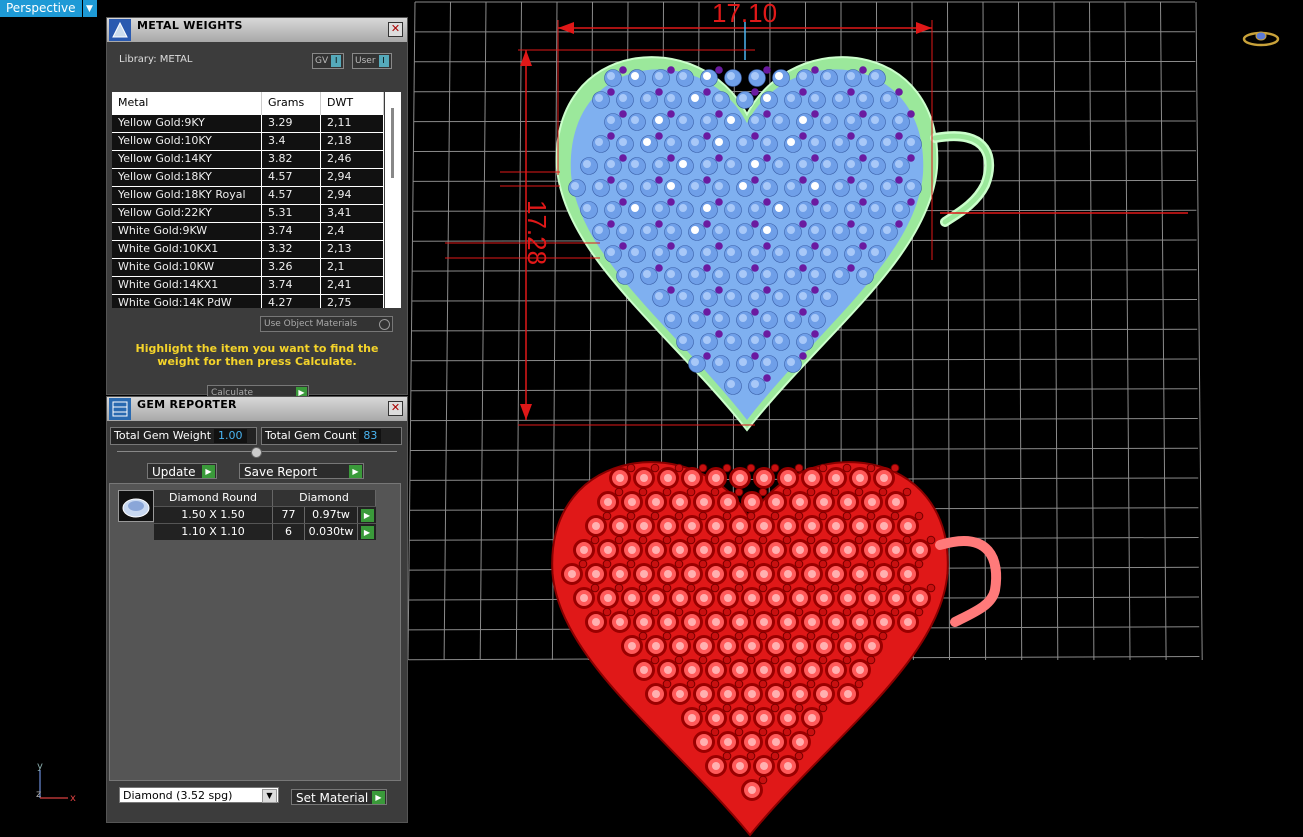  Describe the element at coordinates (393, 200) in the screenshot. I see `metal-table-scrollbar` at that location.